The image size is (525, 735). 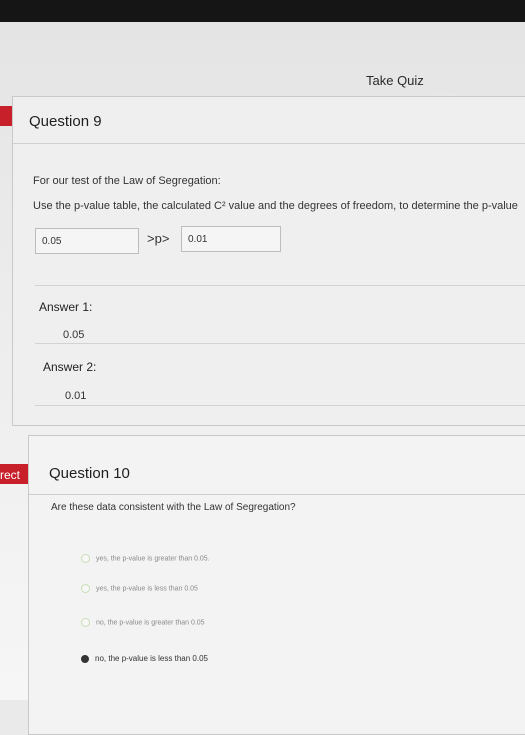 I want to click on answer2-dropdown: 0.01, so click(x=231, y=239).